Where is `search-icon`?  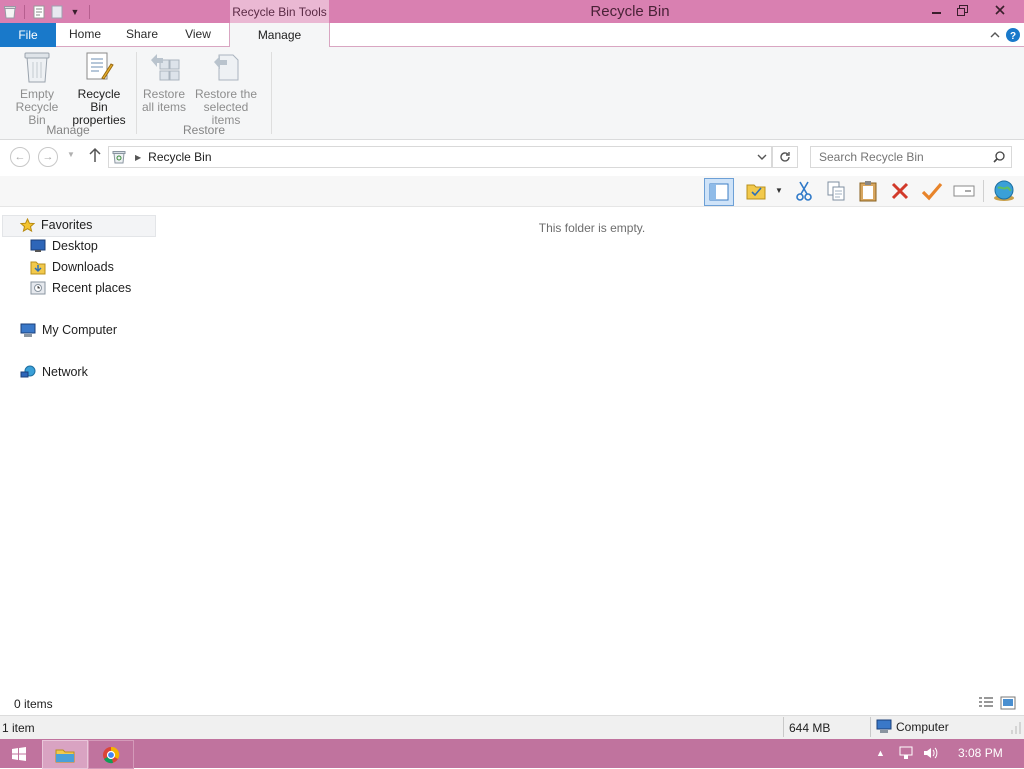 search-icon is located at coordinates (999, 157).